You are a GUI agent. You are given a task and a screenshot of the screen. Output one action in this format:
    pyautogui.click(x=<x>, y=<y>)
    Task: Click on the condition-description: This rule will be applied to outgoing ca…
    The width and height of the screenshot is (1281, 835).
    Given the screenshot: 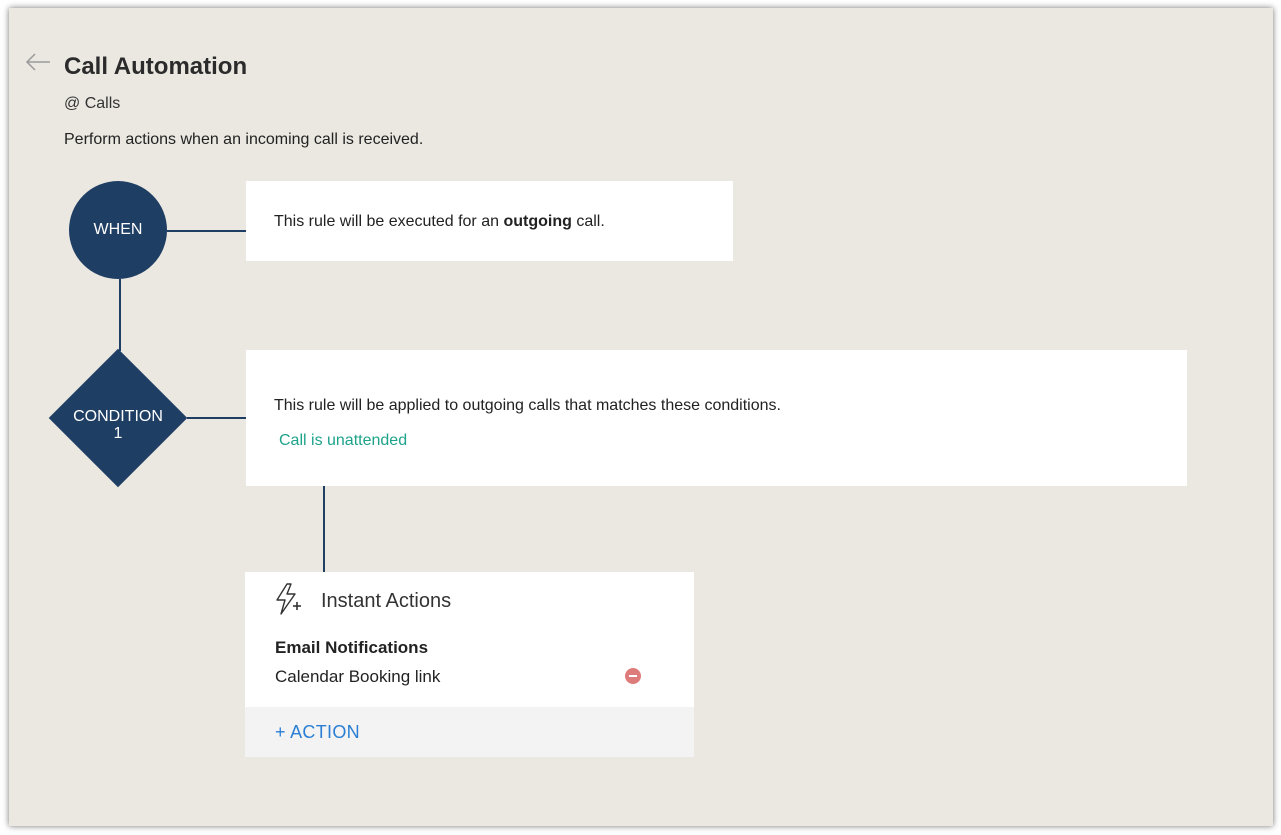 What is the action you would take?
    pyautogui.click(x=527, y=405)
    